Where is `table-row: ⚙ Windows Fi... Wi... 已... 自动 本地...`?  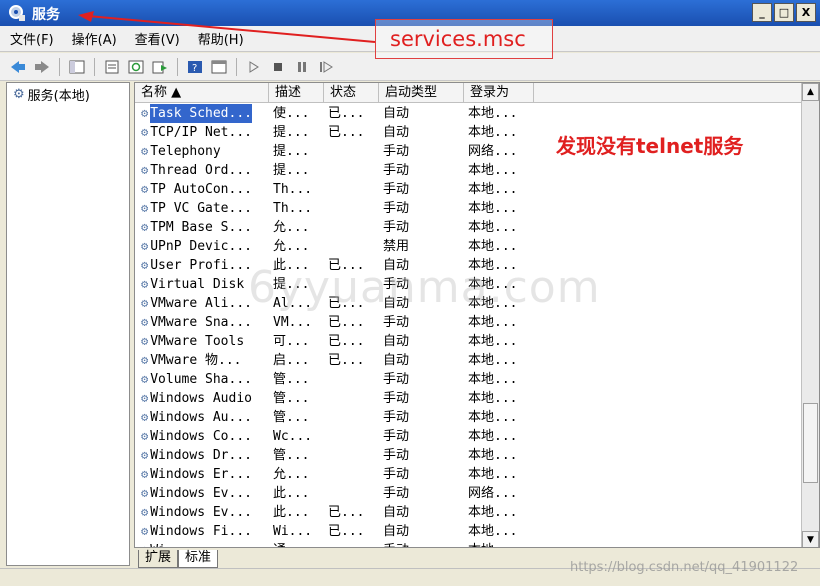
table-row: ⚙ Windows Fi... Wi... 已... 自动 本地... is located at coordinates (468, 531).